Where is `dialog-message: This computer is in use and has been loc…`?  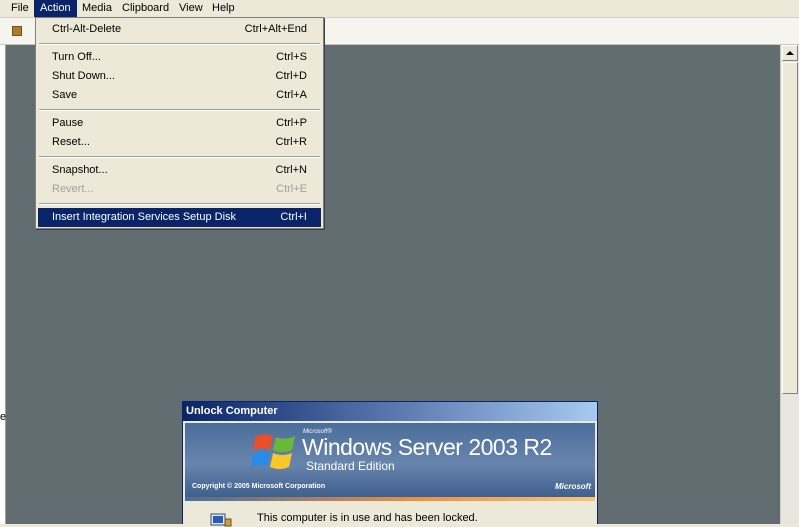
dialog-message: This computer is in use and has been loc… is located at coordinates (367, 518).